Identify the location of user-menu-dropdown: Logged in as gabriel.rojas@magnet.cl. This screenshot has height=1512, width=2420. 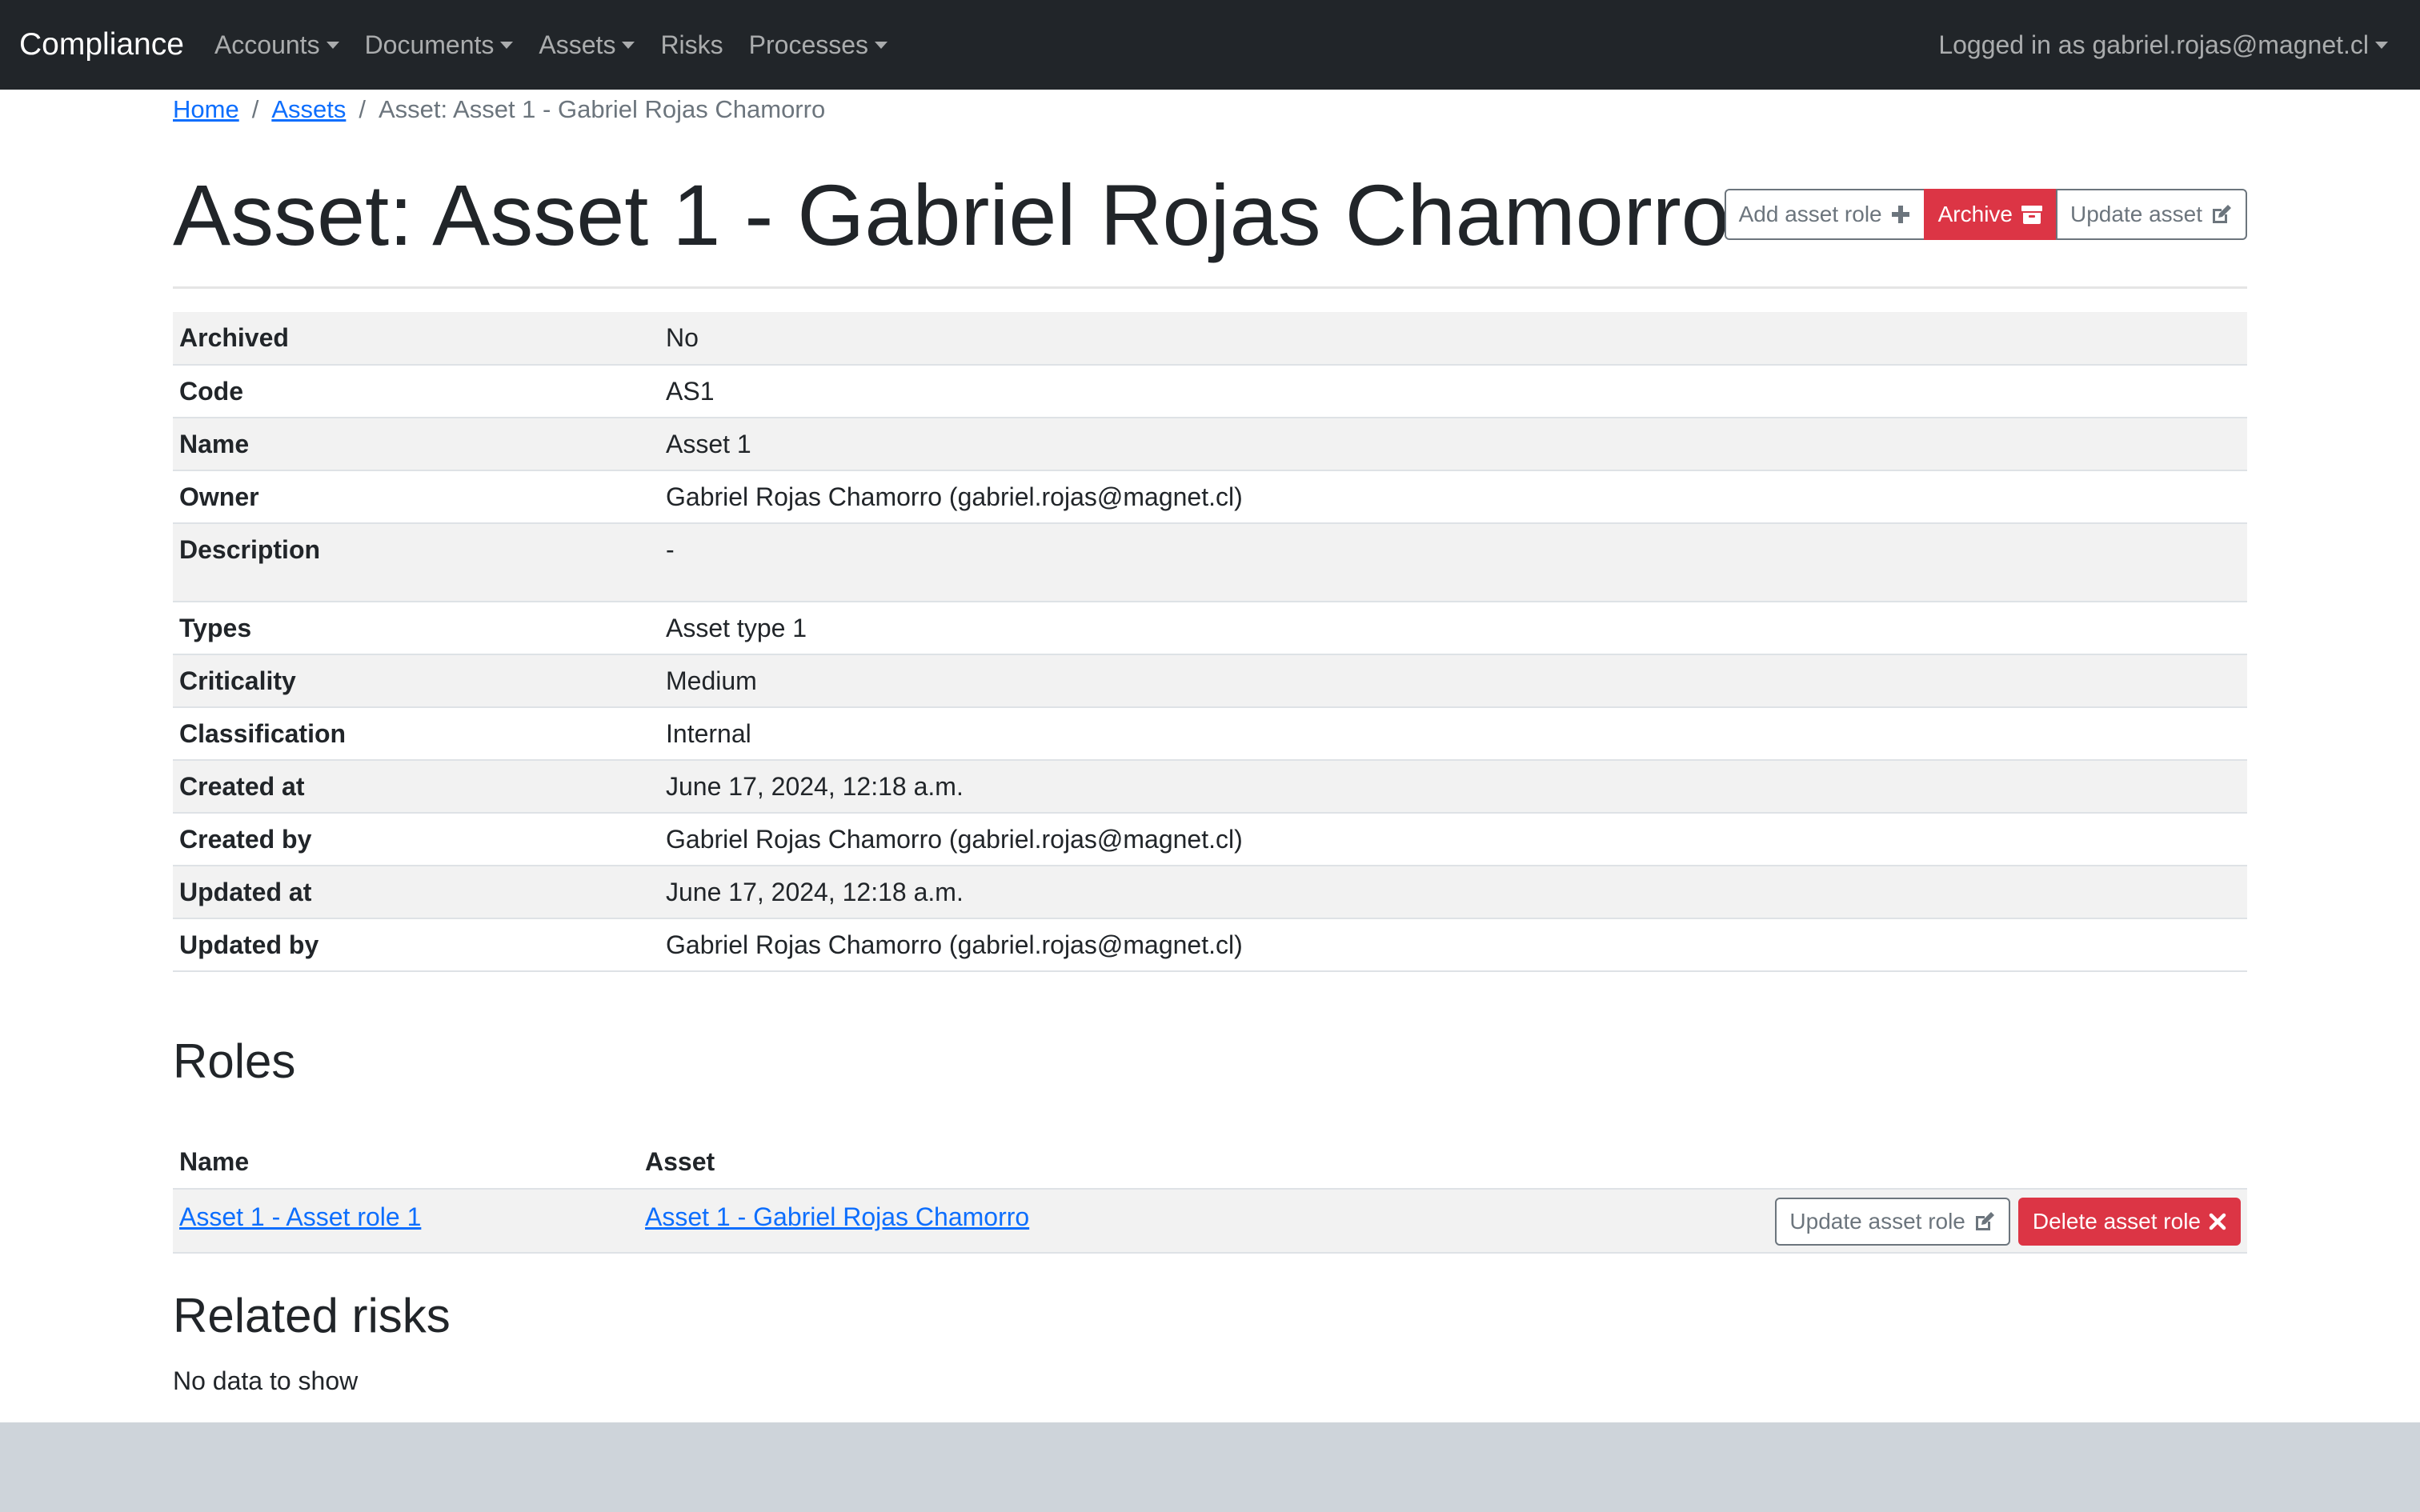
(2163, 45).